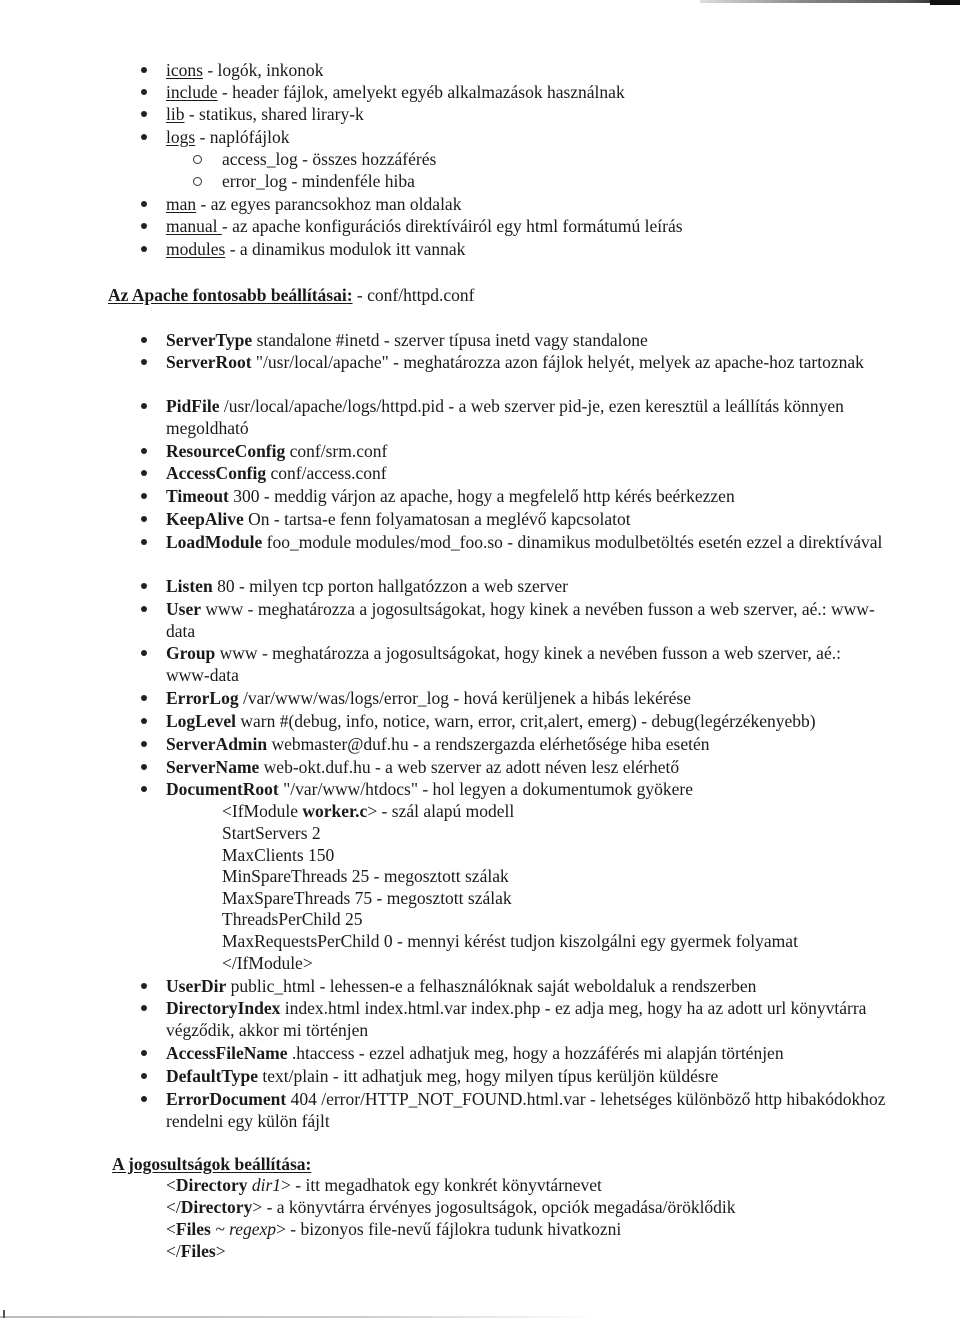  Describe the element at coordinates (513, 452) in the screenshot. I see `directive-item: ResourceConfig conf/srm.conf` at that location.